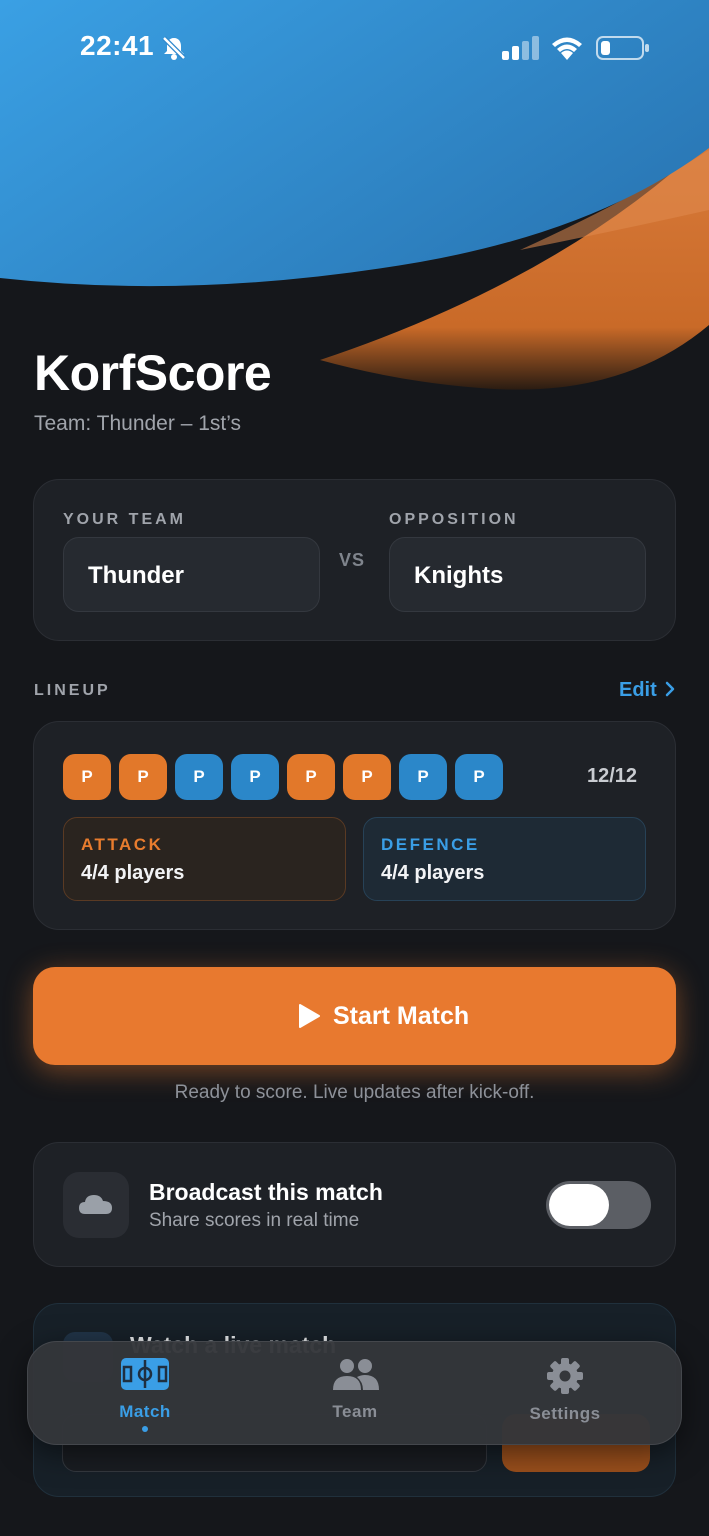 This screenshot has height=1536, width=709. What do you see at coordinates (254, 1220) in the screenshot?
I see `broadcast-subtitle: Share scores in real time` at bounding box center [254, 1220].